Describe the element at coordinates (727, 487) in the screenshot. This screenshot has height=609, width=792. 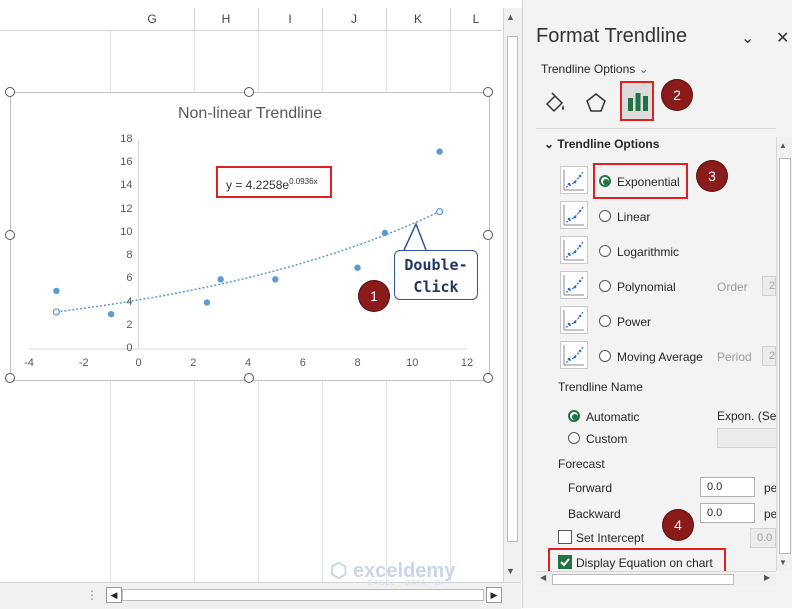
I see `forward-field: 0.0` at that location.